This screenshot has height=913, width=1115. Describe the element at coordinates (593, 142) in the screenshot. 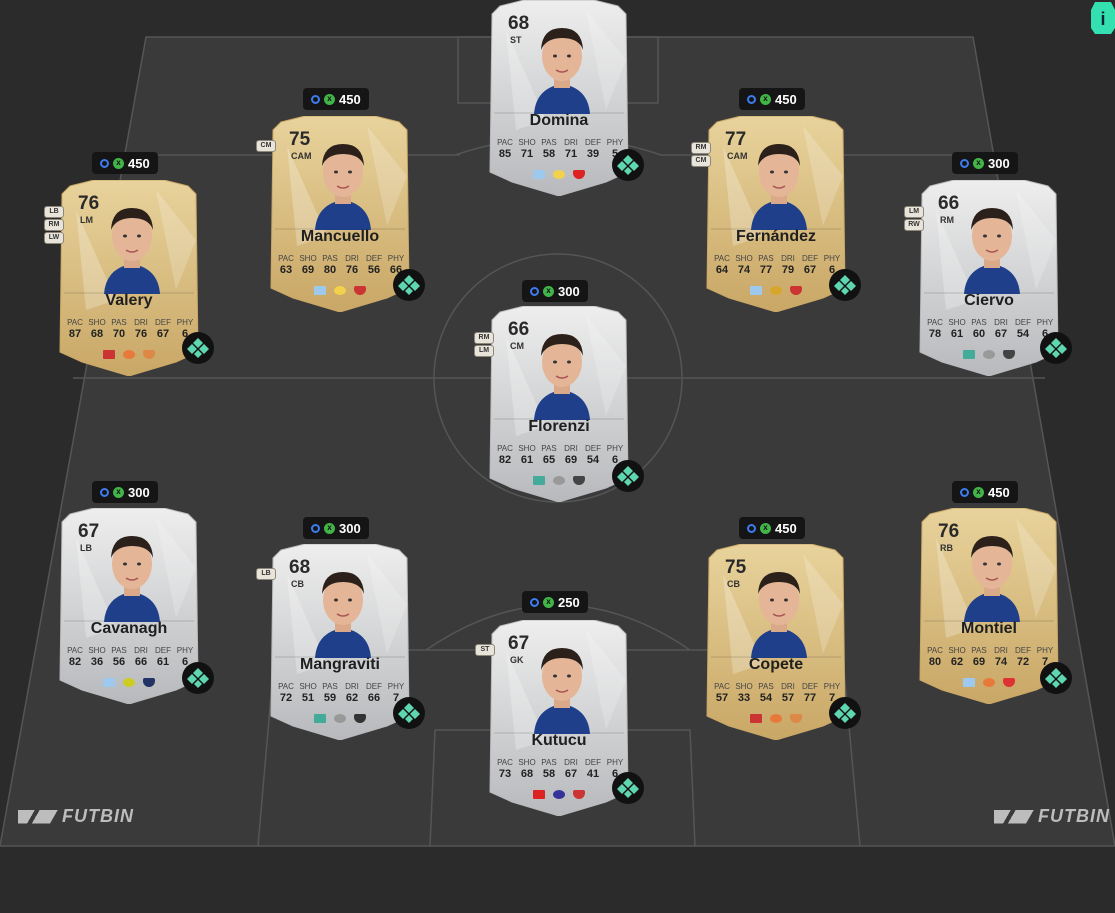

I see `stat-label: DEF` at that location.